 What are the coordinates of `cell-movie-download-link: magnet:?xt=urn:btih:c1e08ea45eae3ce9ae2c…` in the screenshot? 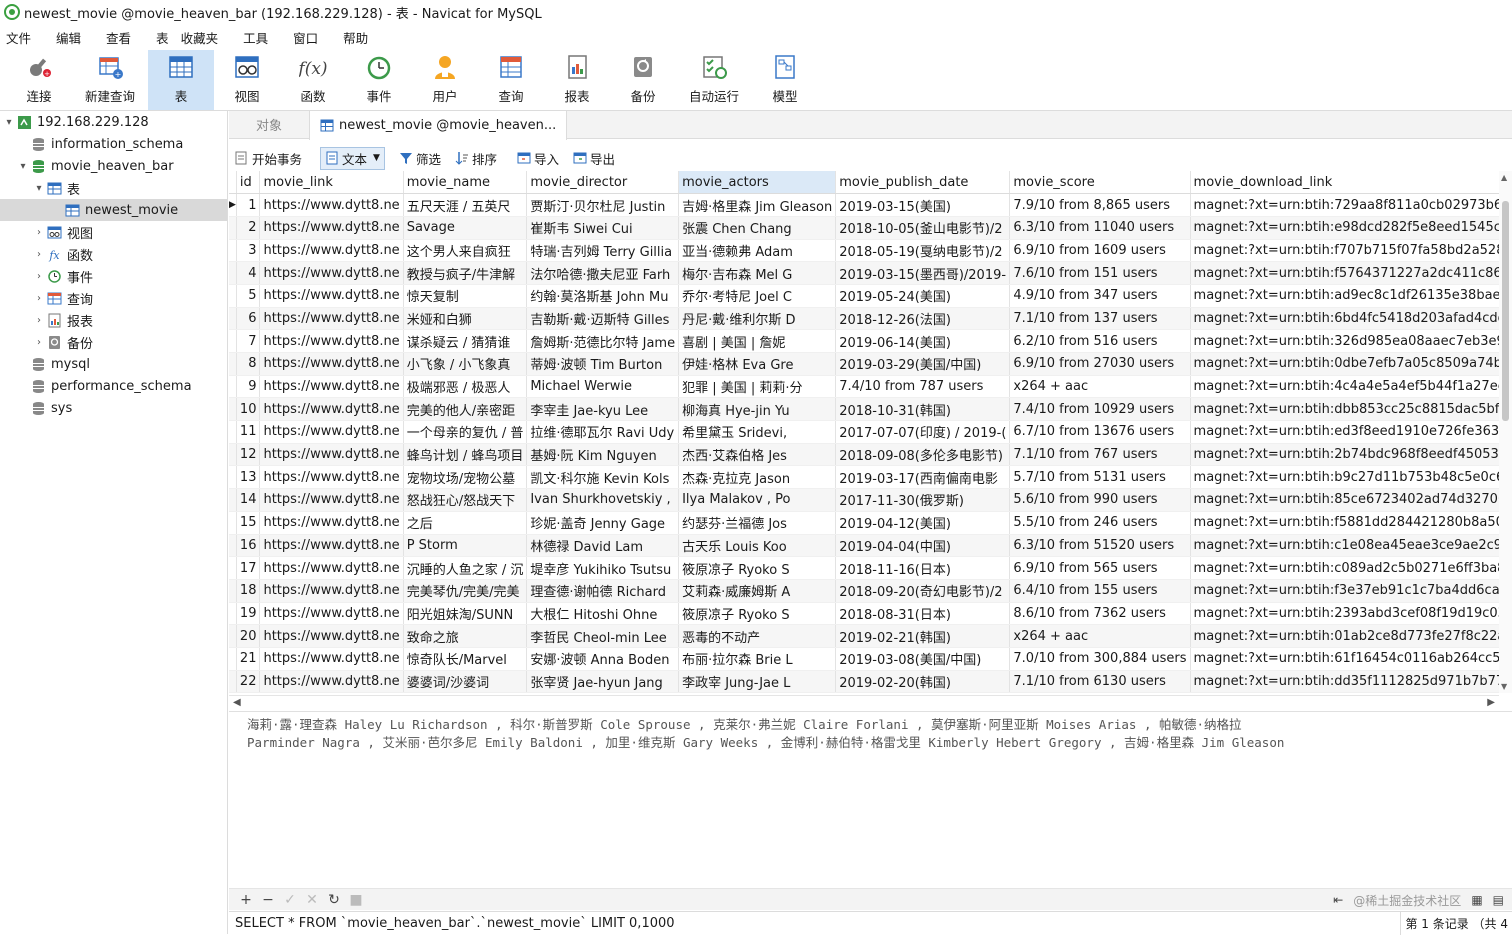 It's located at (1344, 546).